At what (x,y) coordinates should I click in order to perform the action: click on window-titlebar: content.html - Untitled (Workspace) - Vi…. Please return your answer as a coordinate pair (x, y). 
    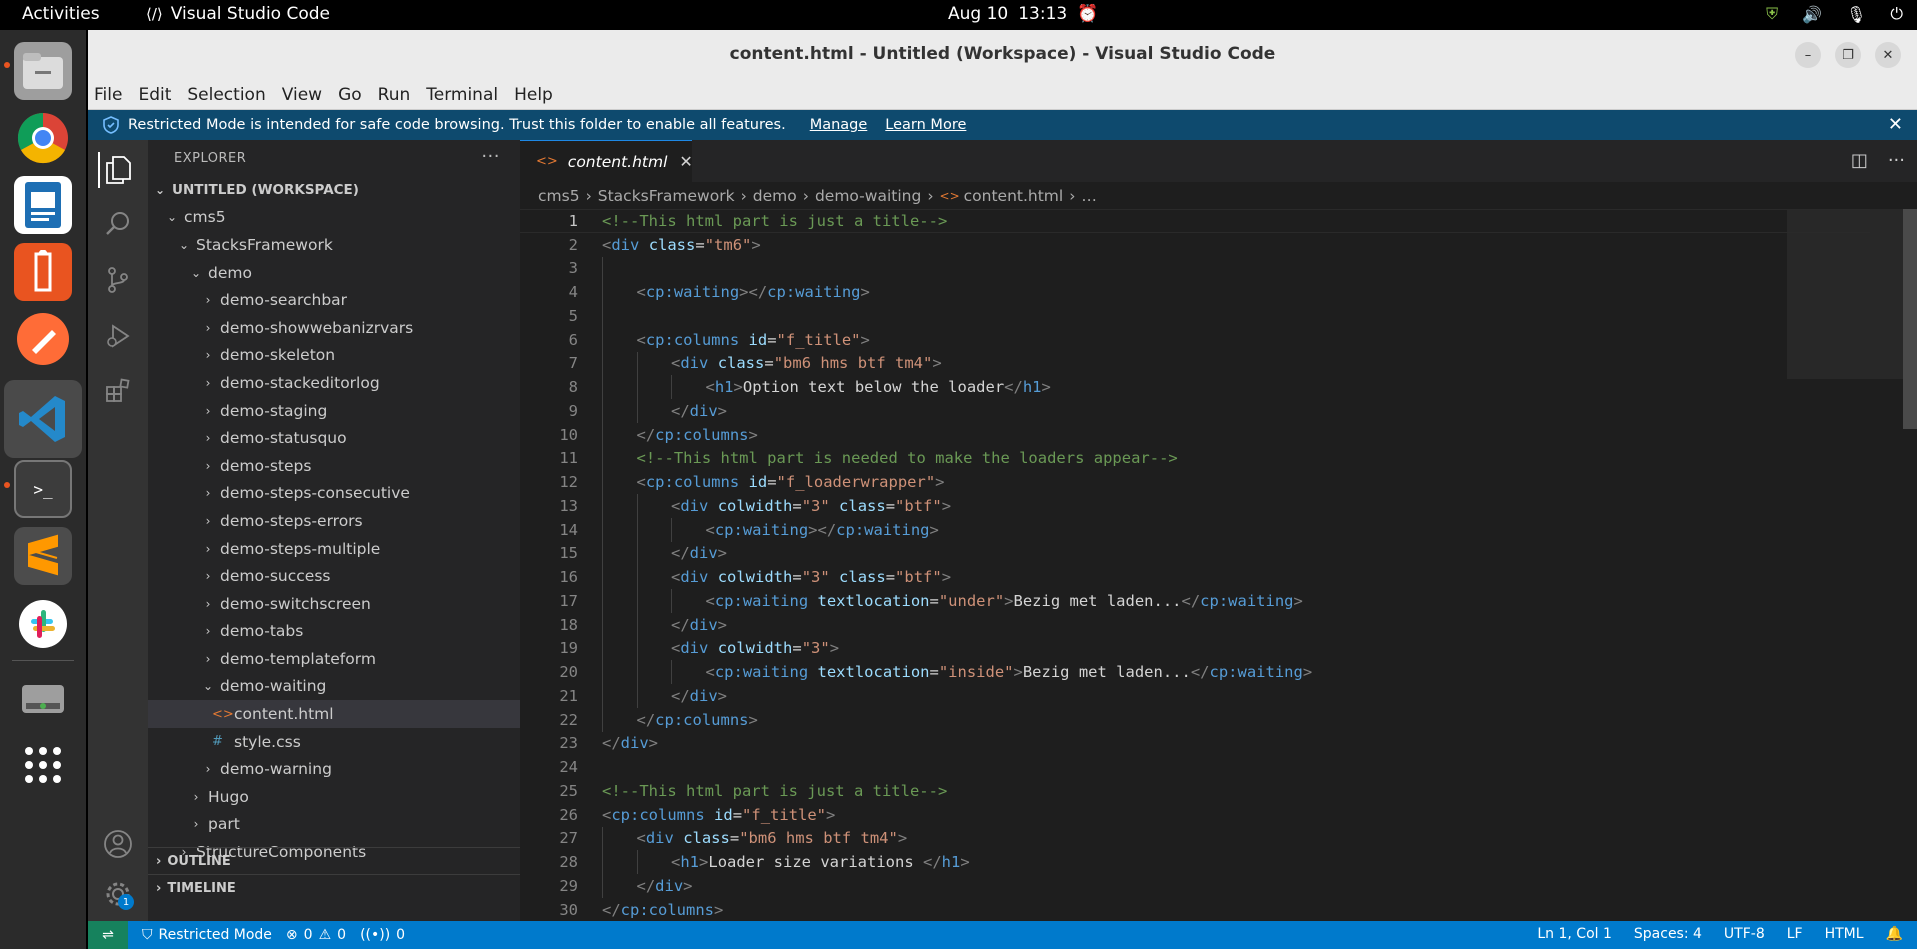
    Looking at the image, I should click on (1002, 55).